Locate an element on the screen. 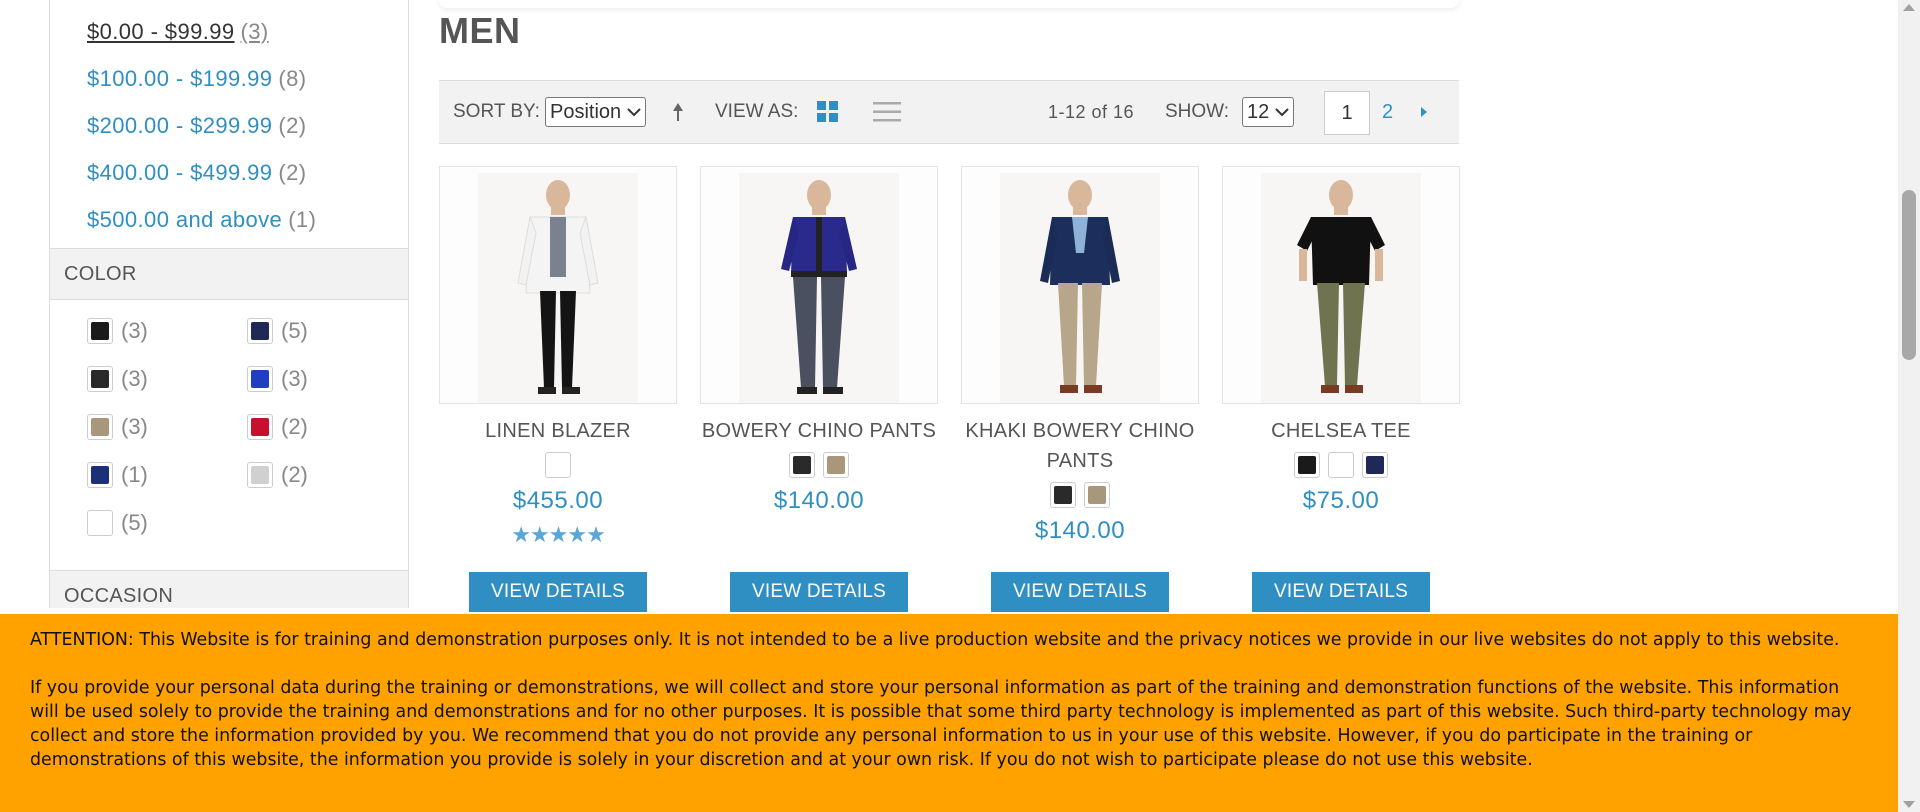 The height and width of the screenshot is (812, 1920). product-photo-linen-blazer is located at coordinates (558, 288).